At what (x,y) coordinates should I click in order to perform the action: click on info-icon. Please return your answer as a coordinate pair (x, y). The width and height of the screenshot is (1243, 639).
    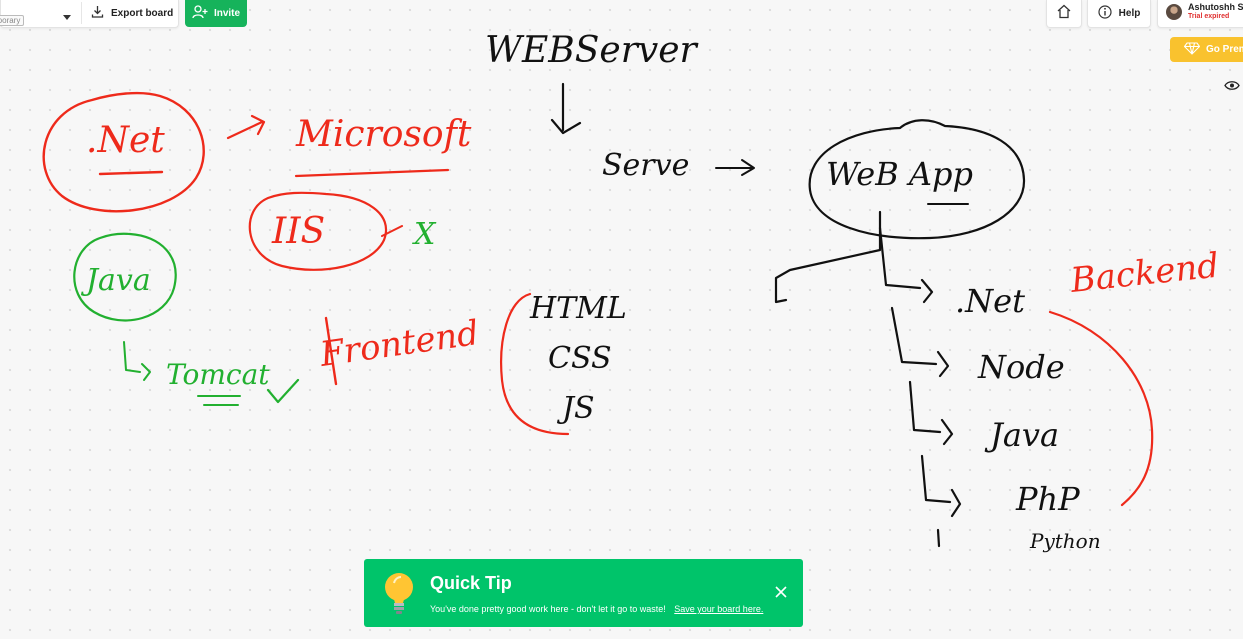
    Looking at the image, I should click on (1105, 13).